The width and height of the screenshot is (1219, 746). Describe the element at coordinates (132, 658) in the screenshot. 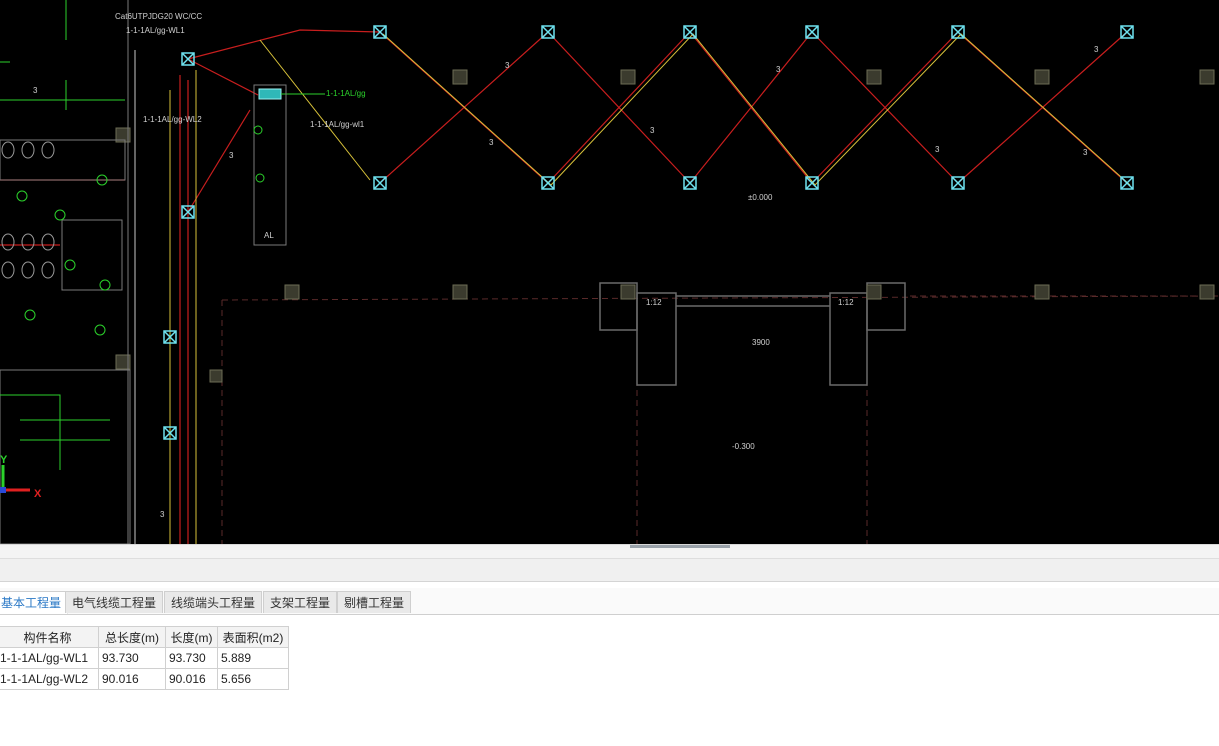

I see `cell-total-length: 93.730` at that location.